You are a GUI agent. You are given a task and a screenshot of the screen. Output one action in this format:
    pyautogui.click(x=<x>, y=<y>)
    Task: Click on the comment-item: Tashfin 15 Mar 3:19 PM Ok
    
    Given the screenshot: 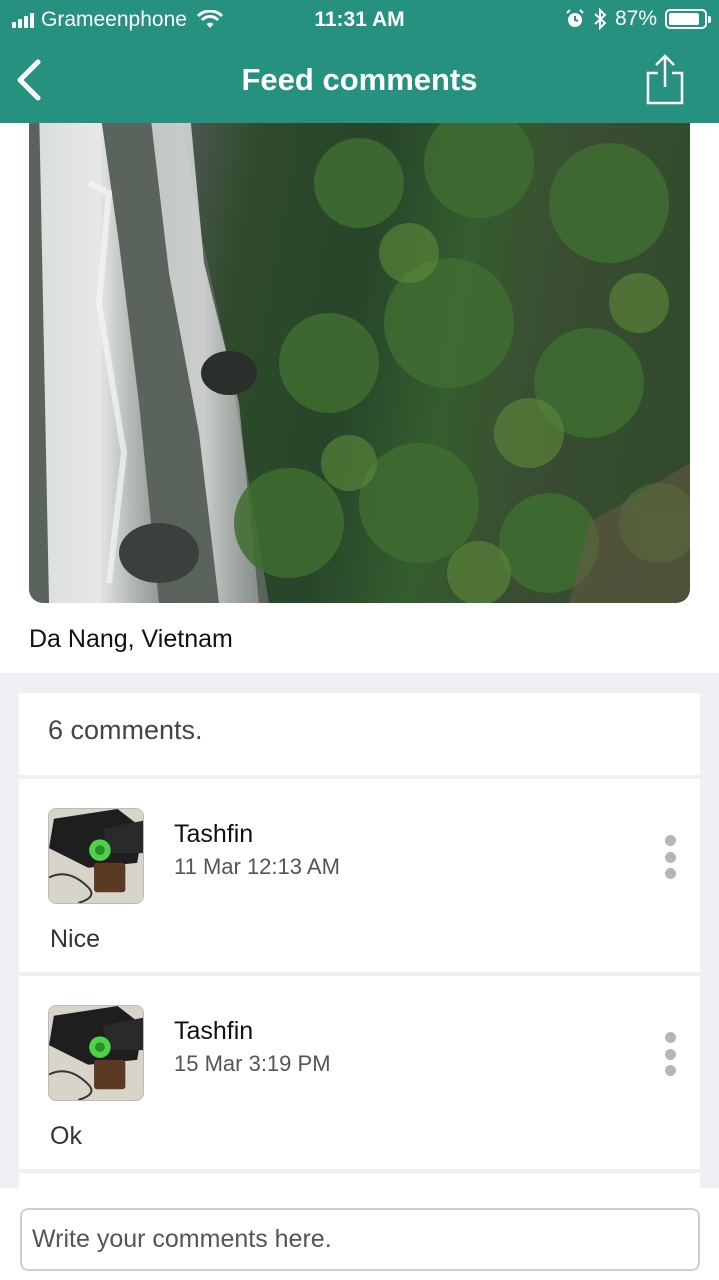 What is the action you would take?
    pyautogui.click(x=359, y=1072)
    